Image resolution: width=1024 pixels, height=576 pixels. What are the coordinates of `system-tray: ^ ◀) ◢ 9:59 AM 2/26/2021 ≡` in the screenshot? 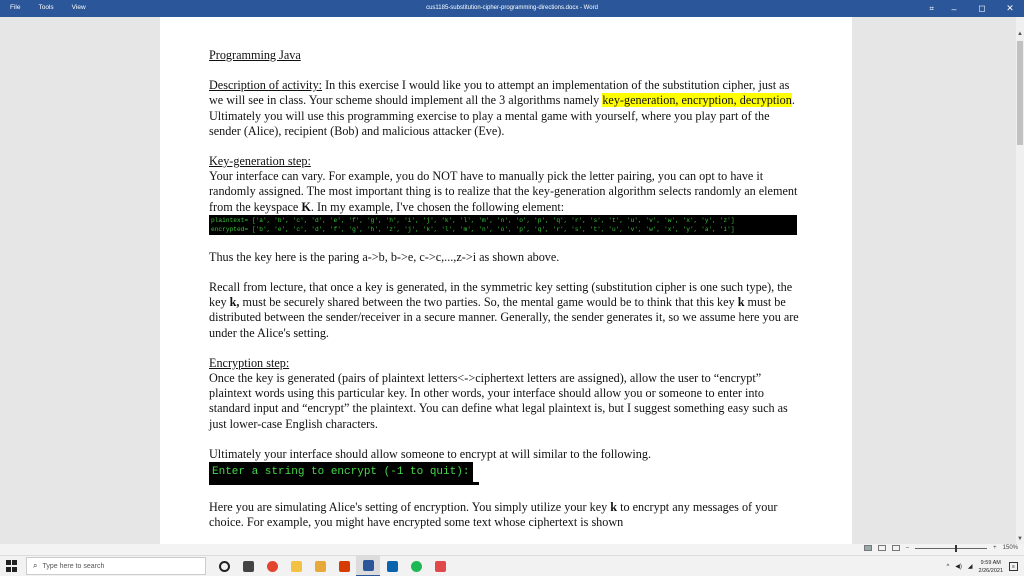 It's located at (982, 566).